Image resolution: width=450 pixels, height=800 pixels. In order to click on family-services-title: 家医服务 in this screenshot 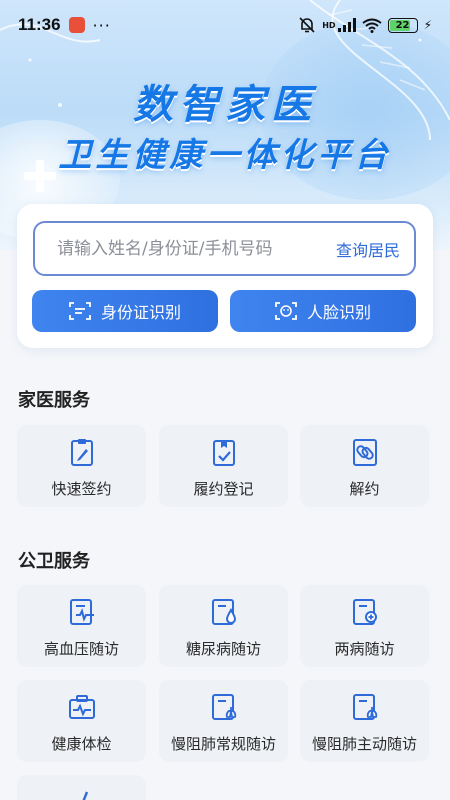, I will do `click(54, 400)`.